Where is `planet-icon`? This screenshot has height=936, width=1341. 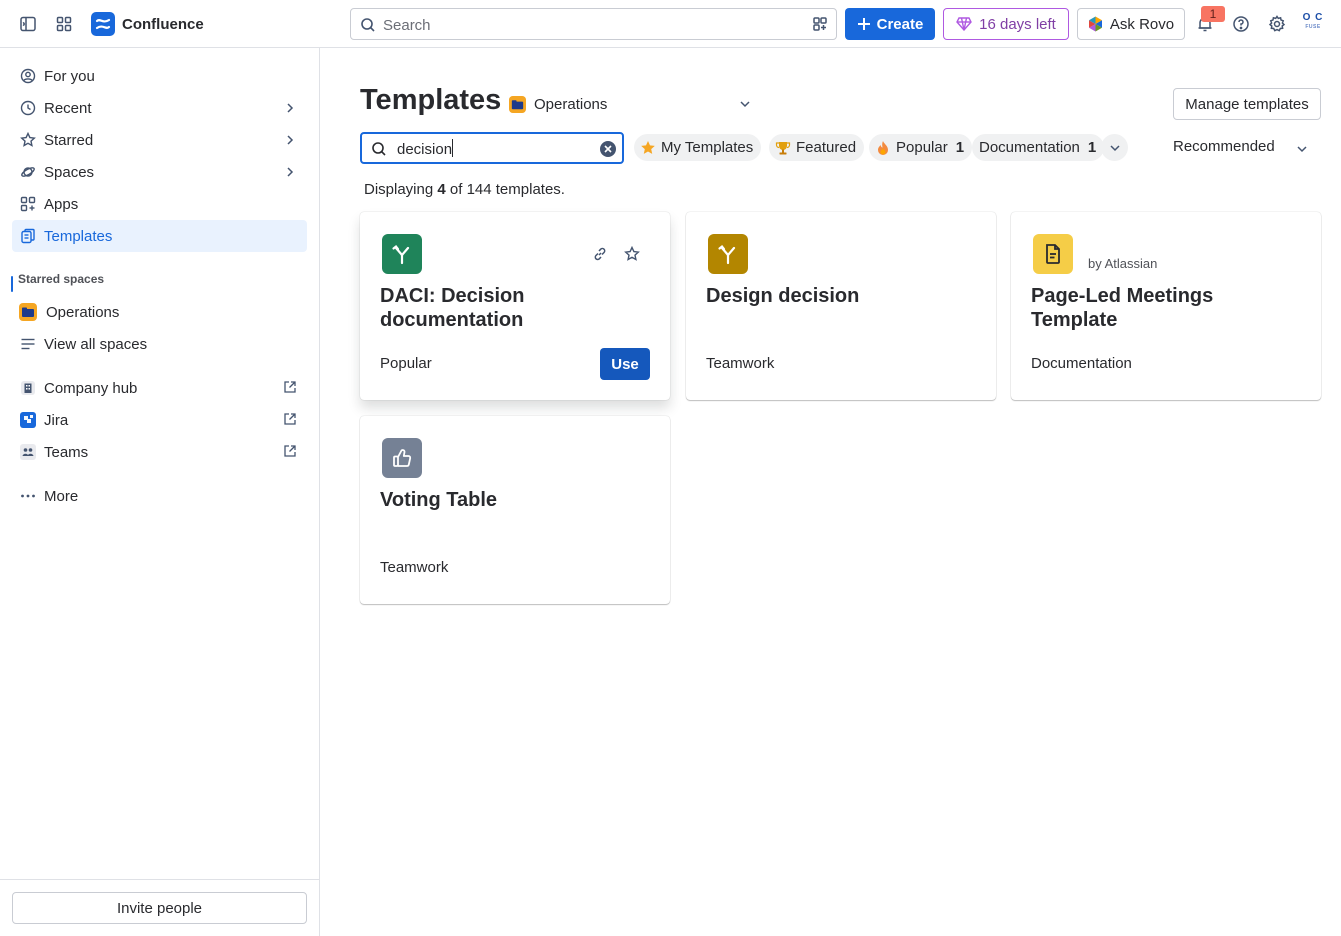 planet-icon is located at coordinates (28, 172).